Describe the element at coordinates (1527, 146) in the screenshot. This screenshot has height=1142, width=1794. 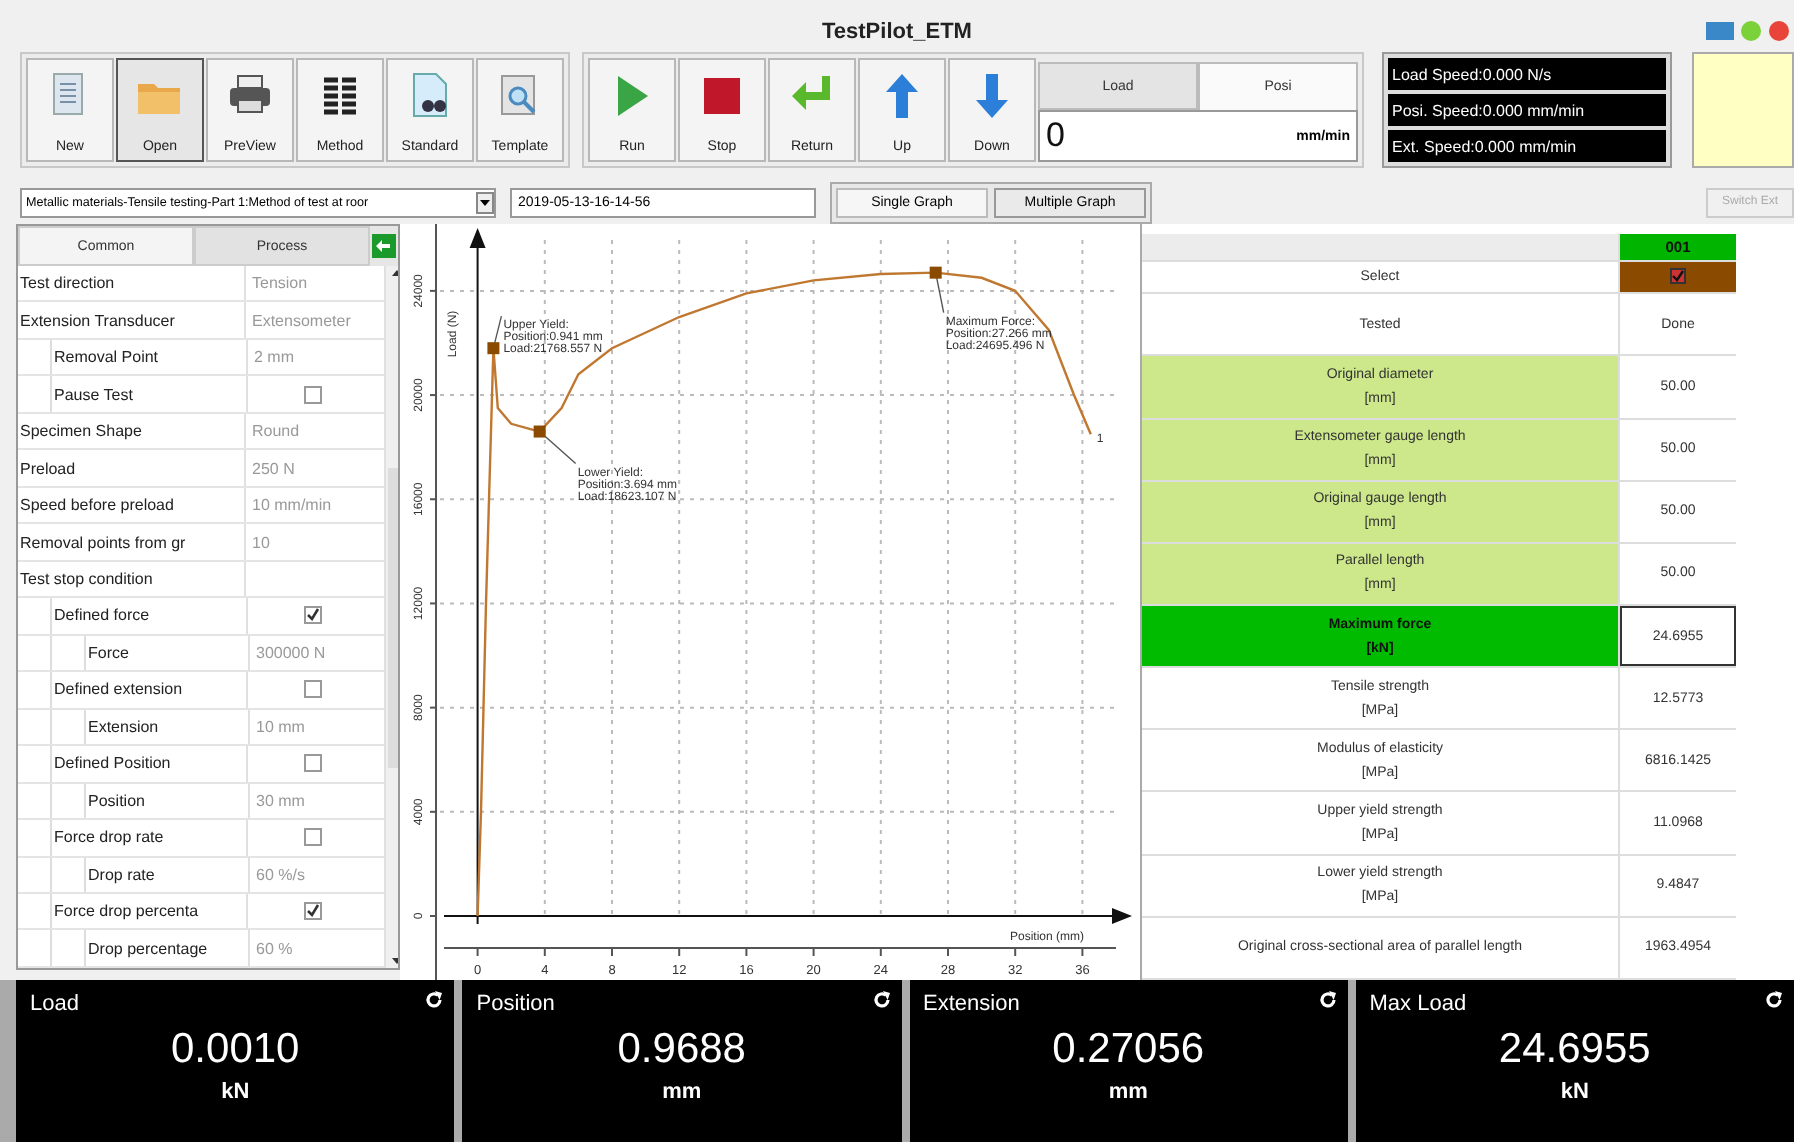
I see `speed-readout: Ext. Speed:0.000 mm/min` at that location.